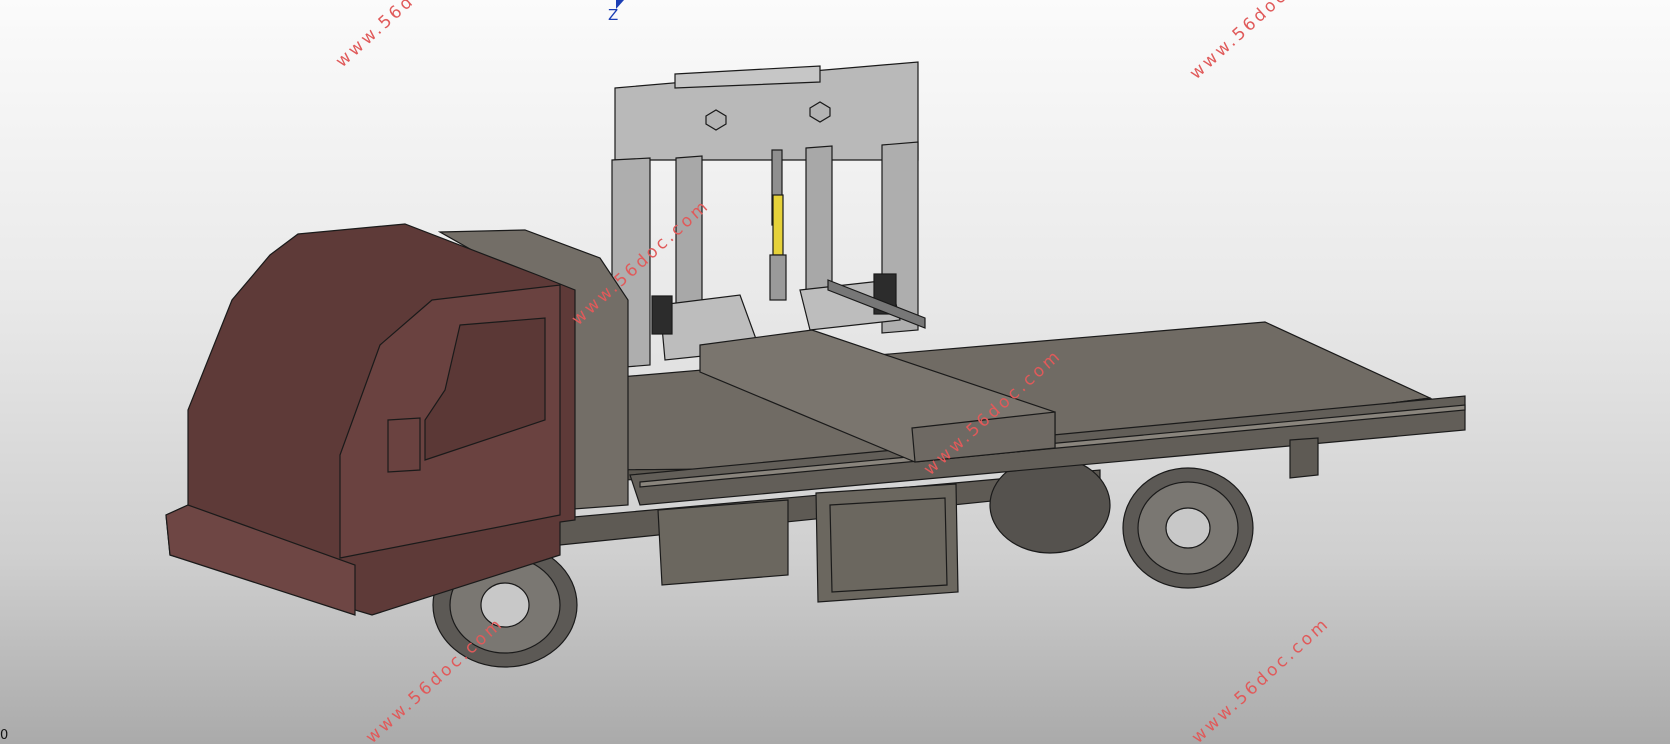 The width and height of the screenshot is (1670, 744). I want to click on triad-z-label: Z, so click(613, 15).